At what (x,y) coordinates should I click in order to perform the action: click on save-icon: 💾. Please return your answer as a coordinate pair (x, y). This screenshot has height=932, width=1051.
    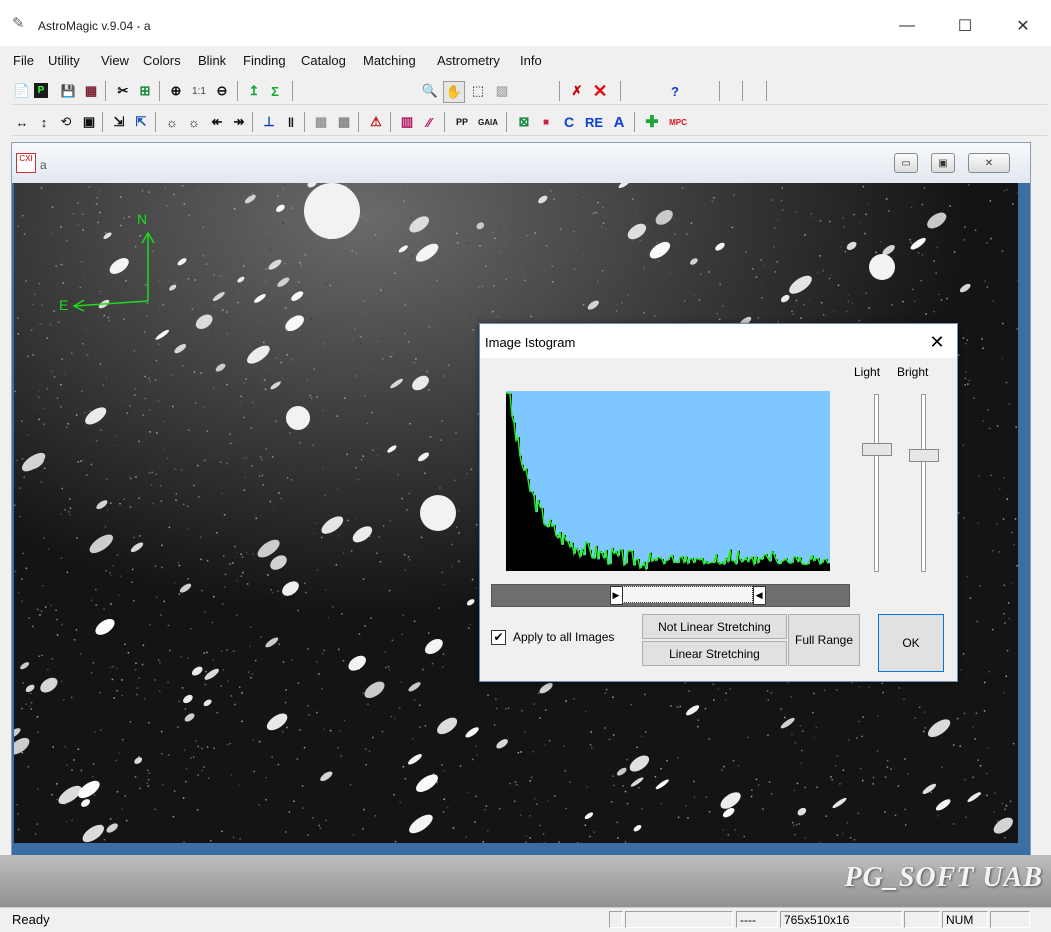
    Looking at the image, I should click on (68, 91).